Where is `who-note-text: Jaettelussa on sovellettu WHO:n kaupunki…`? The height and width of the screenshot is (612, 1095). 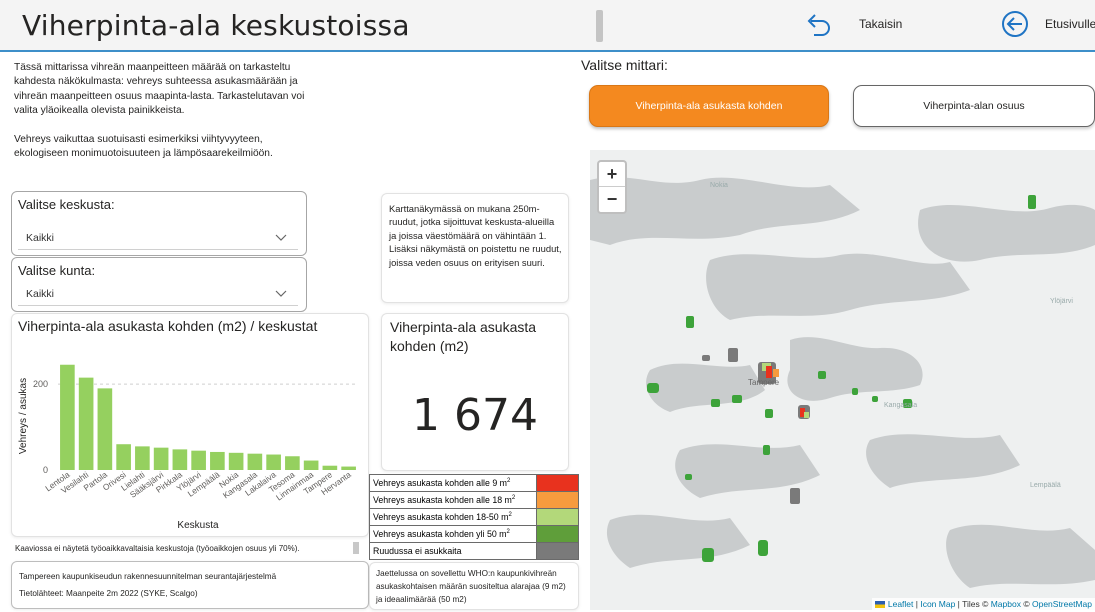 who-note-text: Jaettelussa on sovellettu WHO:n kaupunki… is located at coordinates (471, 586).